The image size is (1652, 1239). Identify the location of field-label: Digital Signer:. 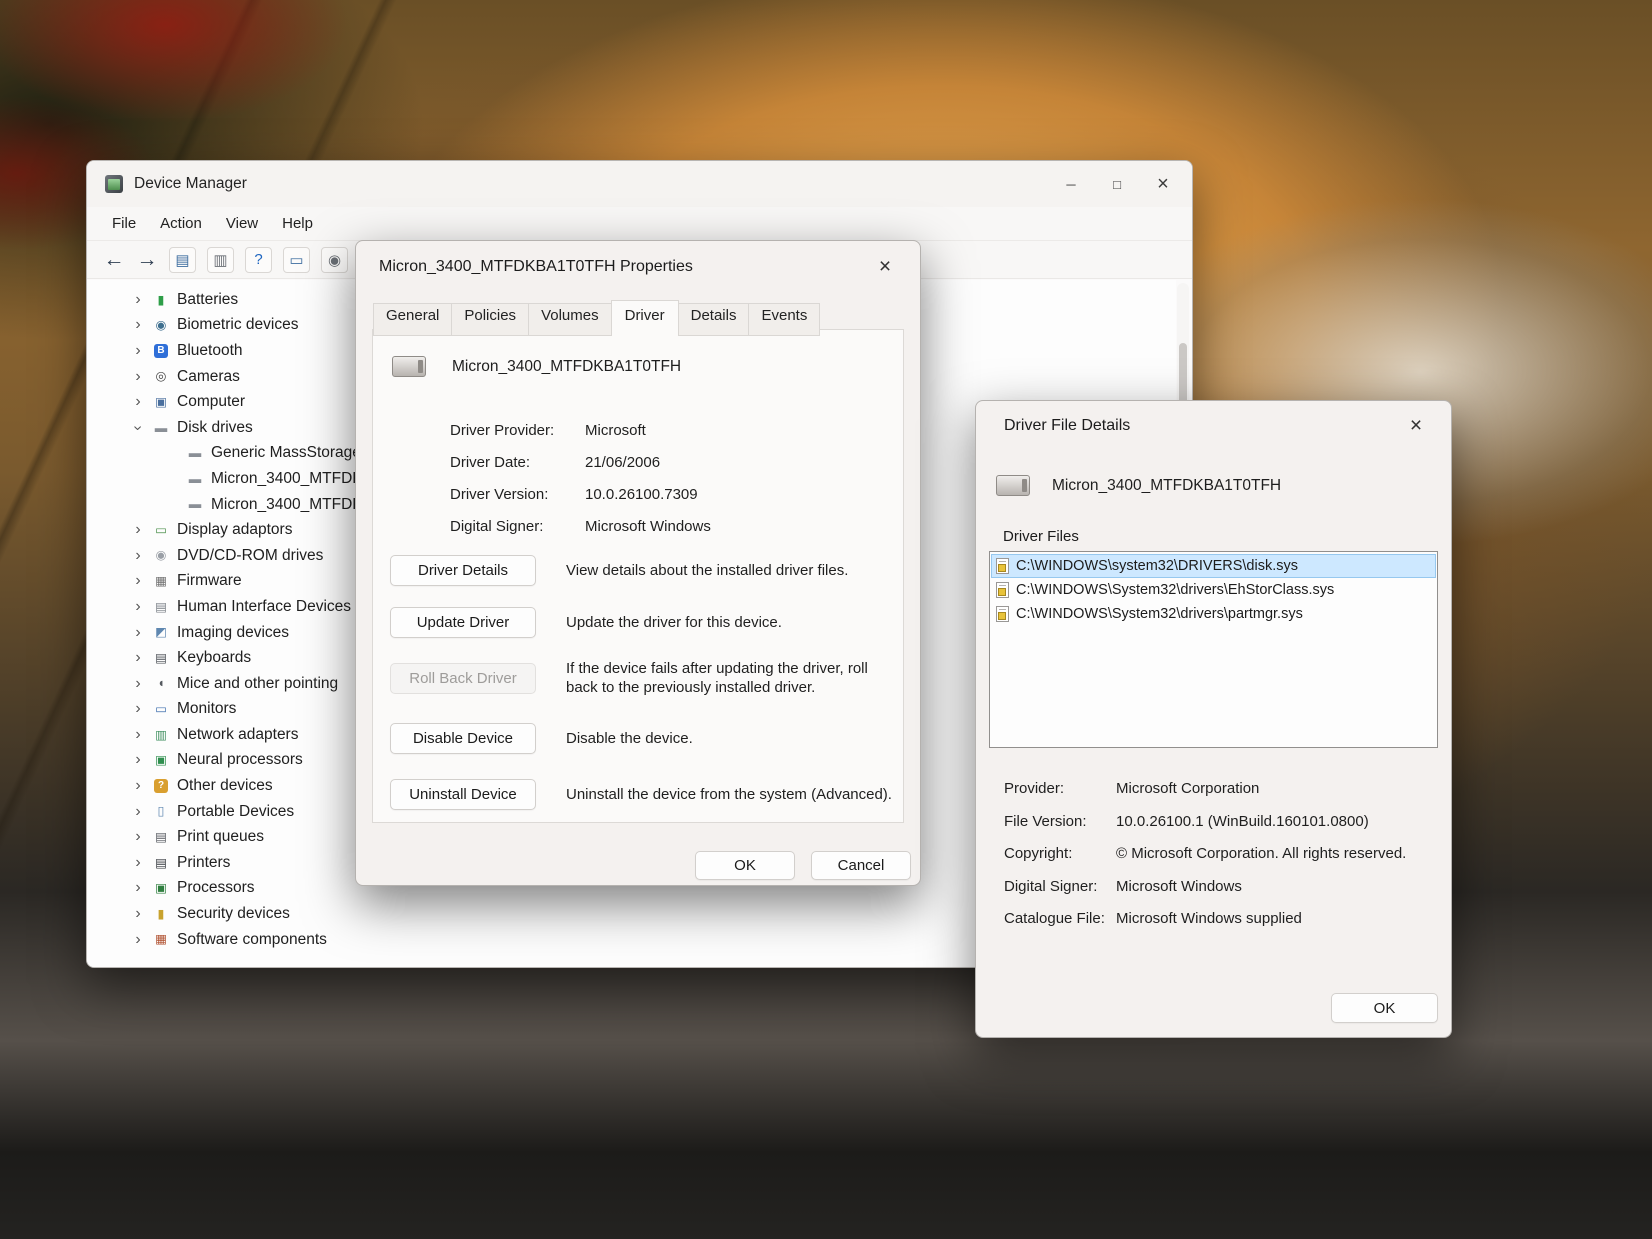
(497, 526).